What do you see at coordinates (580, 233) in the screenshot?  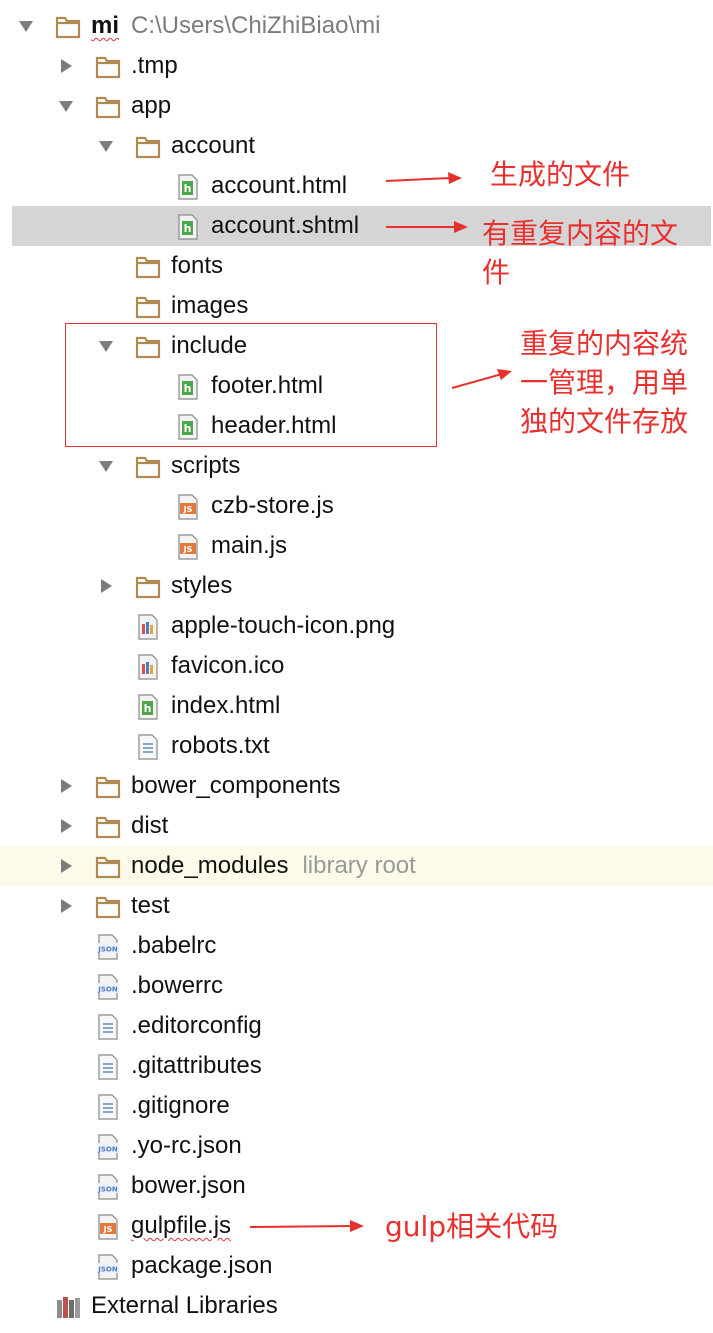 I see `annotation-duplicate-line1: 有重复内容的文` at bounding box center [580, 233].